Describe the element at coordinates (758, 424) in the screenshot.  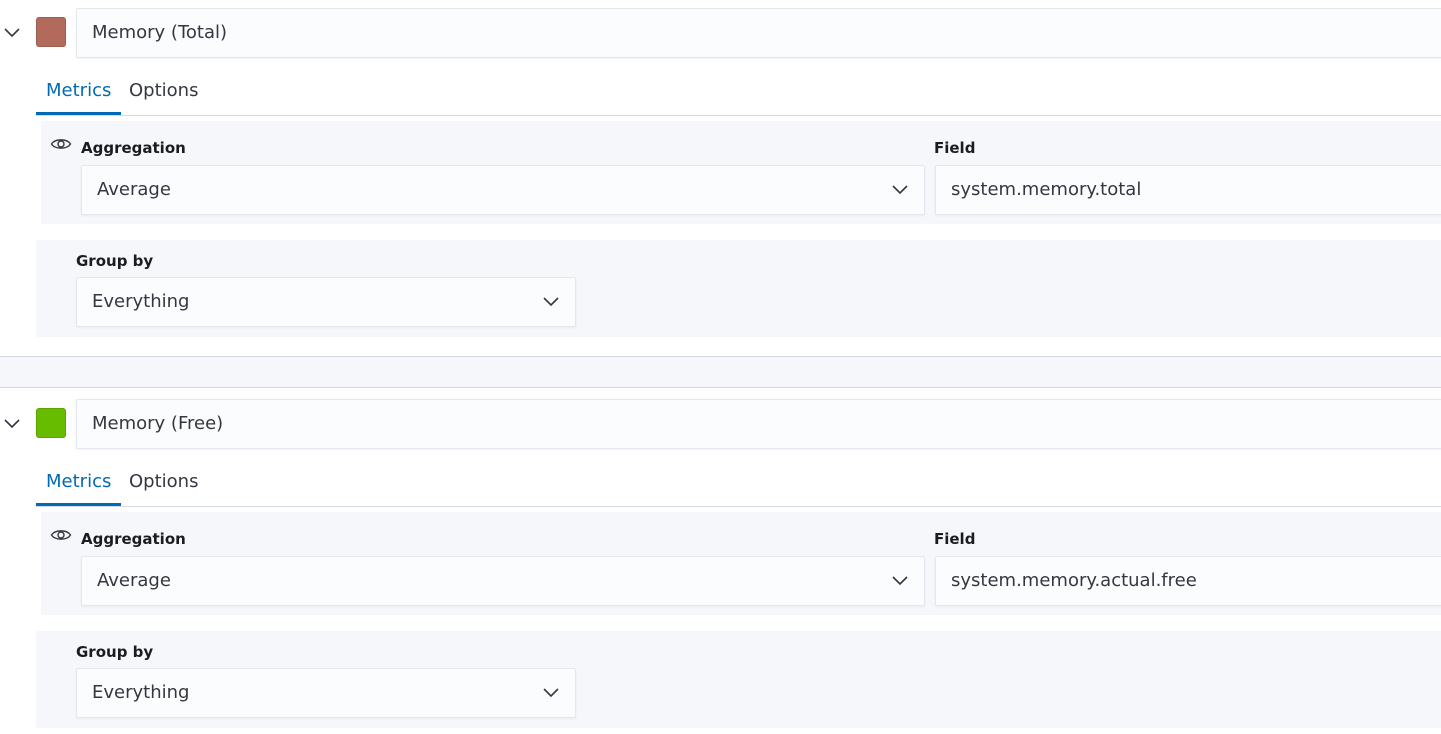
I see `series-label-input: Memory (Free)` at that location.